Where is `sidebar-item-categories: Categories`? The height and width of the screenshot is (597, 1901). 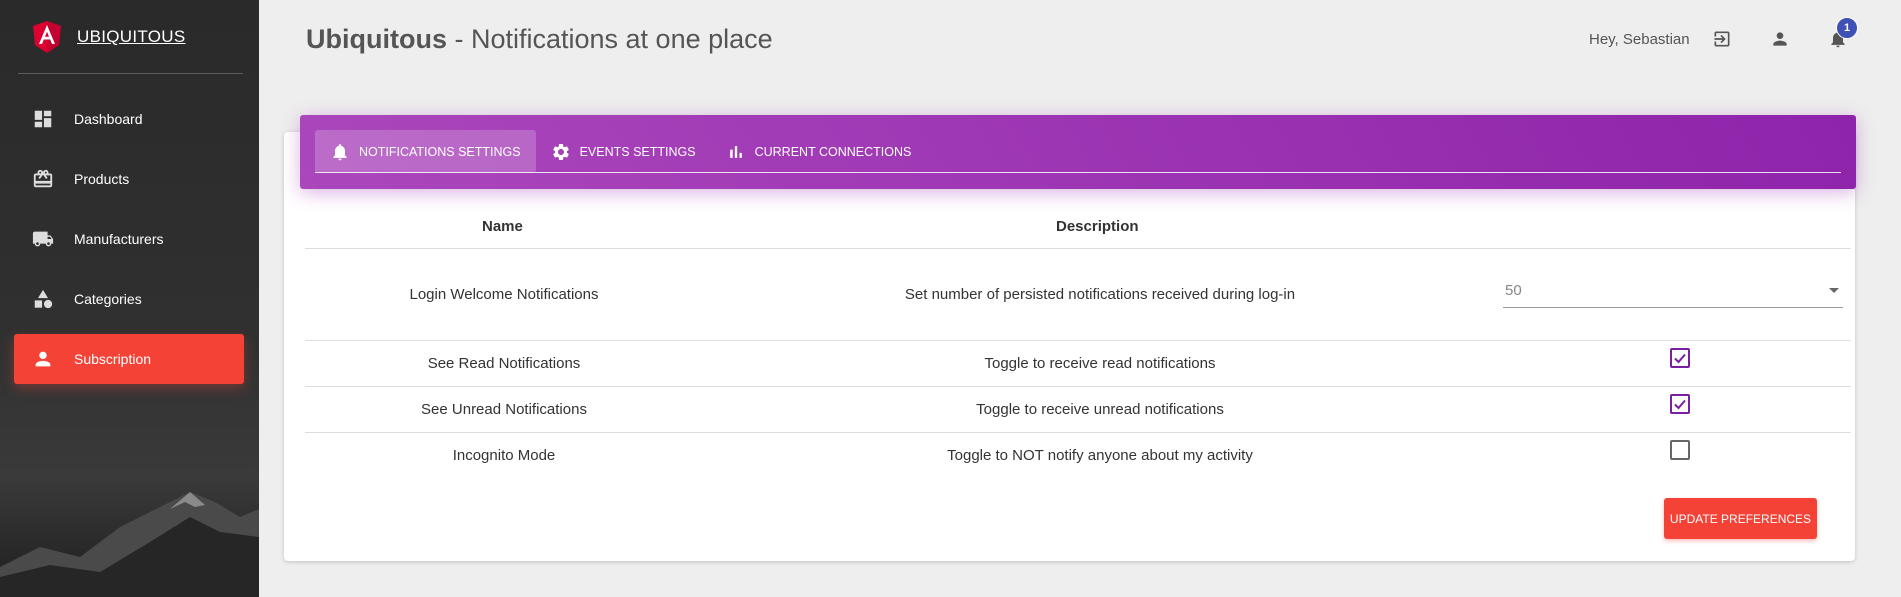
sidebar-item-categories: Categories is located at coordinates (129, 299).